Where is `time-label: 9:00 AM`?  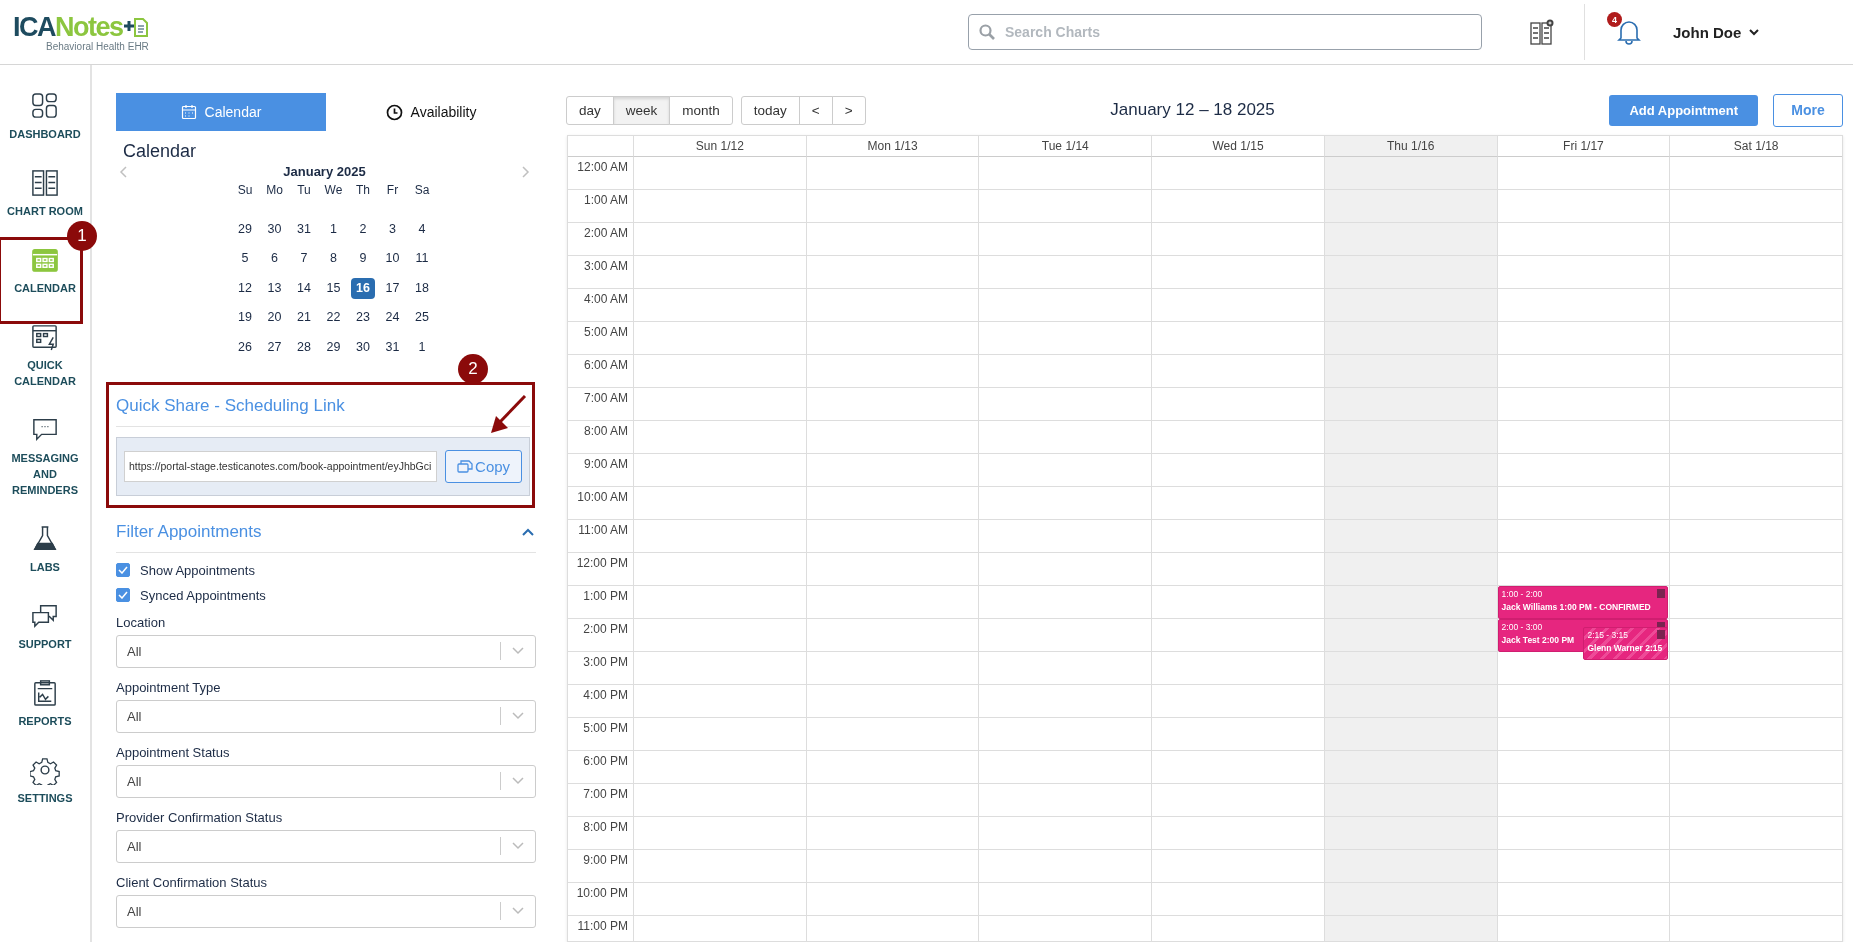 time-label: 9:00 AM is located at coordinates (605, 464).